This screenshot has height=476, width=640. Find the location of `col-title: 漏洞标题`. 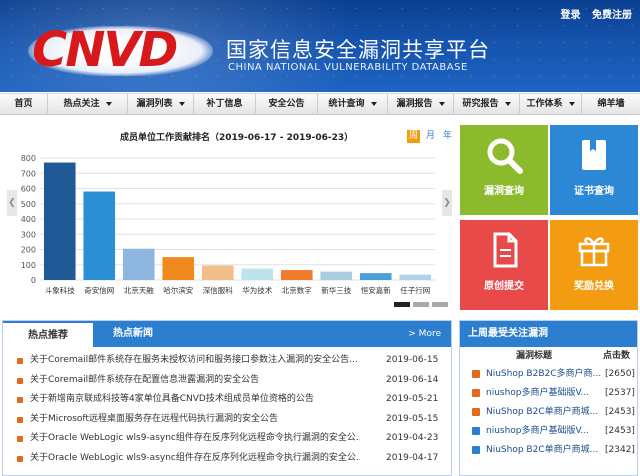

col-title: 漏洞标题 is located at coordinates (534, 356).